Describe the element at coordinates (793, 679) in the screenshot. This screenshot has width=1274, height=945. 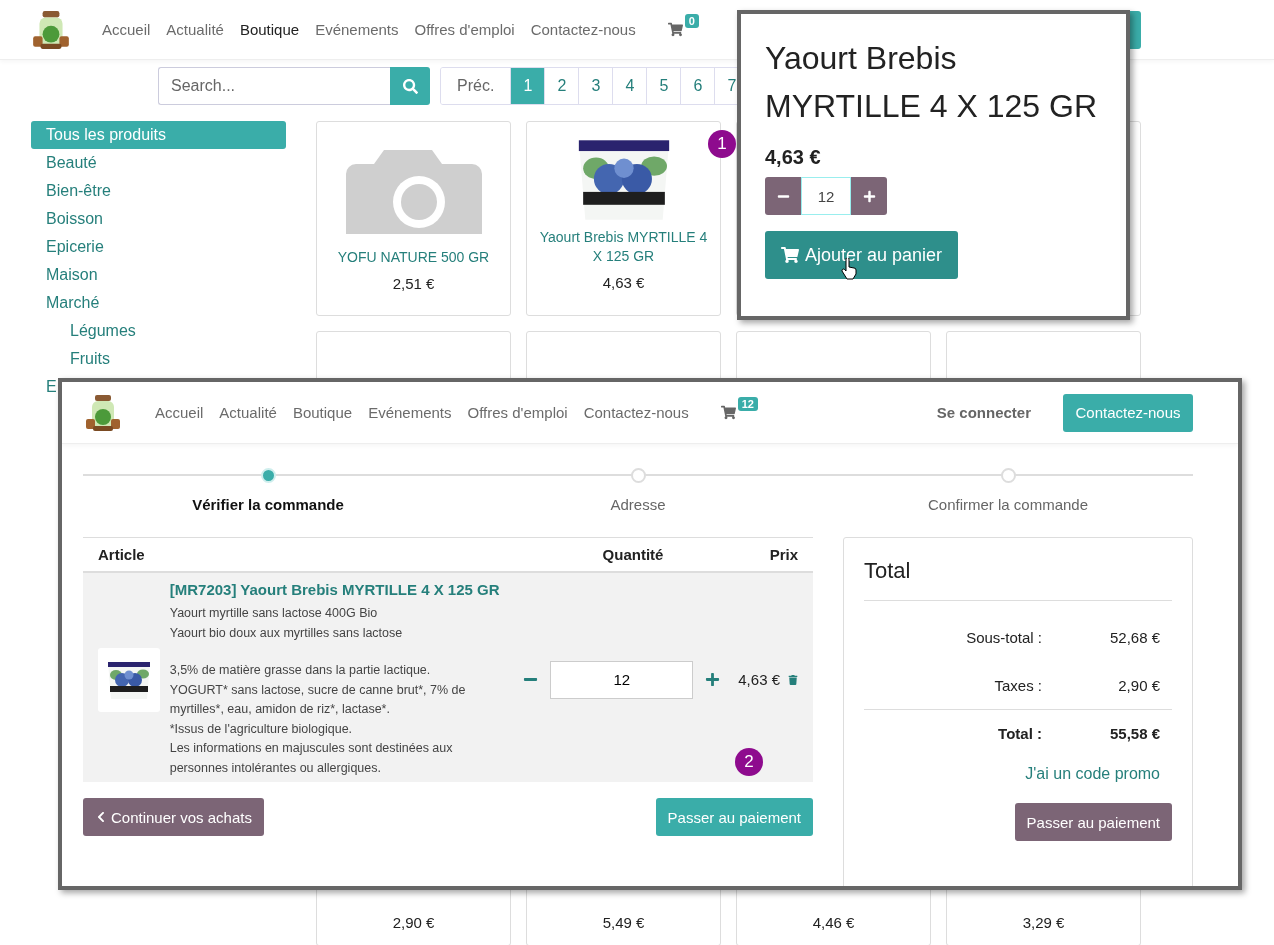
I see `trash-icon` at that location.